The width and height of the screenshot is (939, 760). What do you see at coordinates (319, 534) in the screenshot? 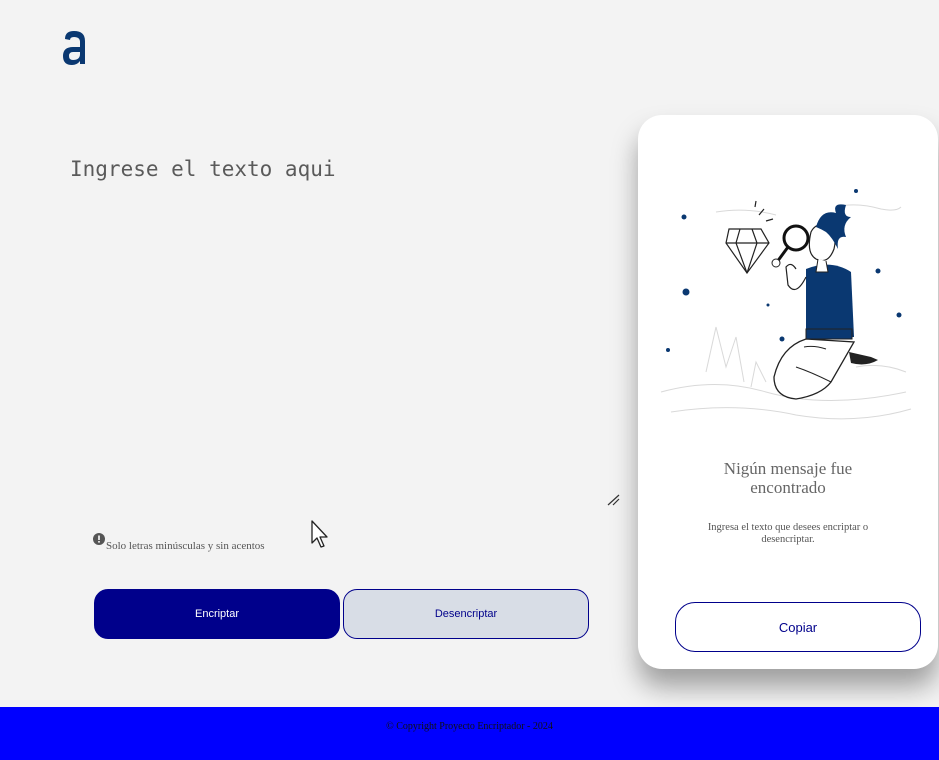
I see `mouse-cursor-icon` at bounding box center [319, 534].